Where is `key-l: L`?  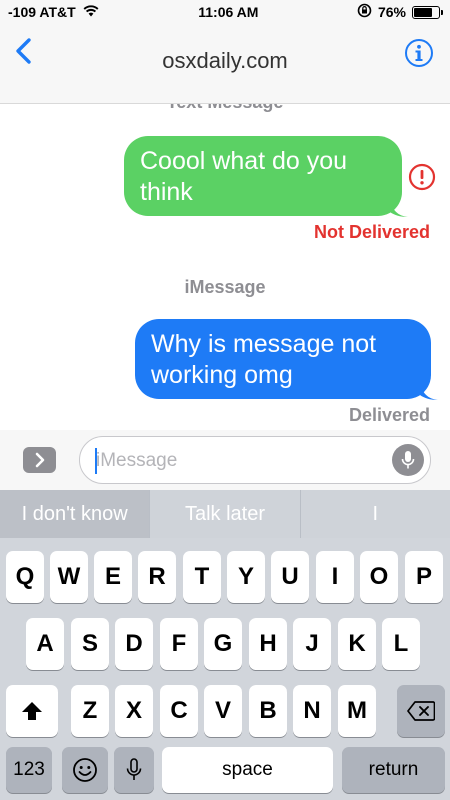
key-l: L is located at coordinates (401, 644).